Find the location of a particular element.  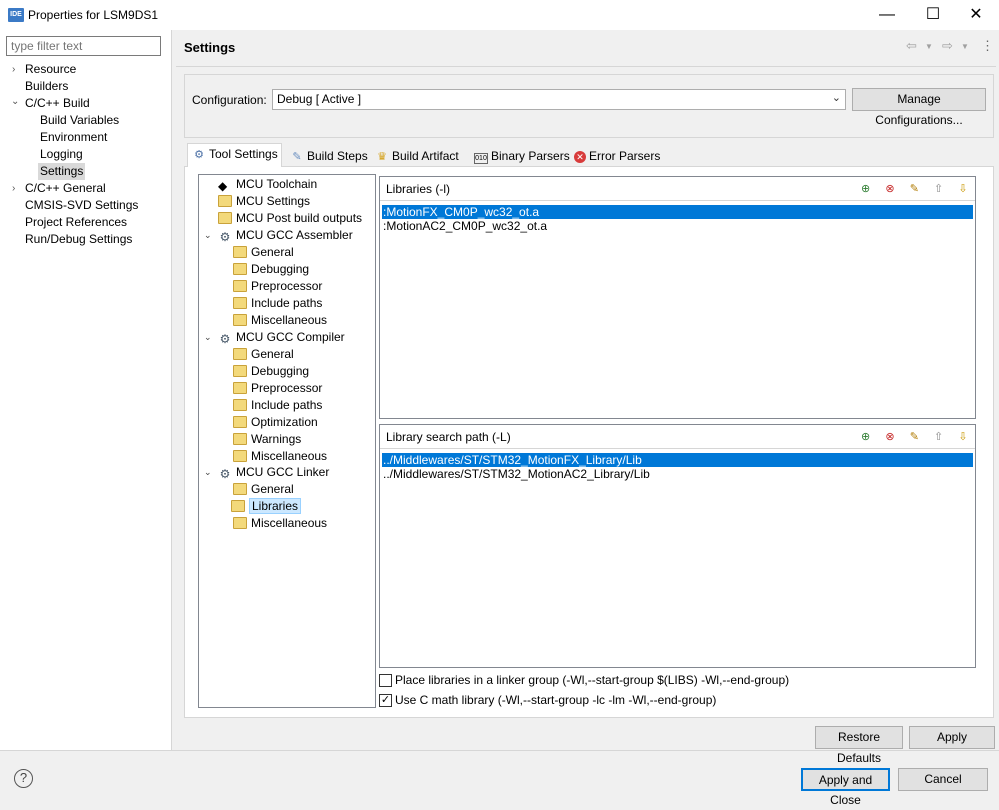

nav-item-build-variables: Build Variables is located at coordinates (79, 120).